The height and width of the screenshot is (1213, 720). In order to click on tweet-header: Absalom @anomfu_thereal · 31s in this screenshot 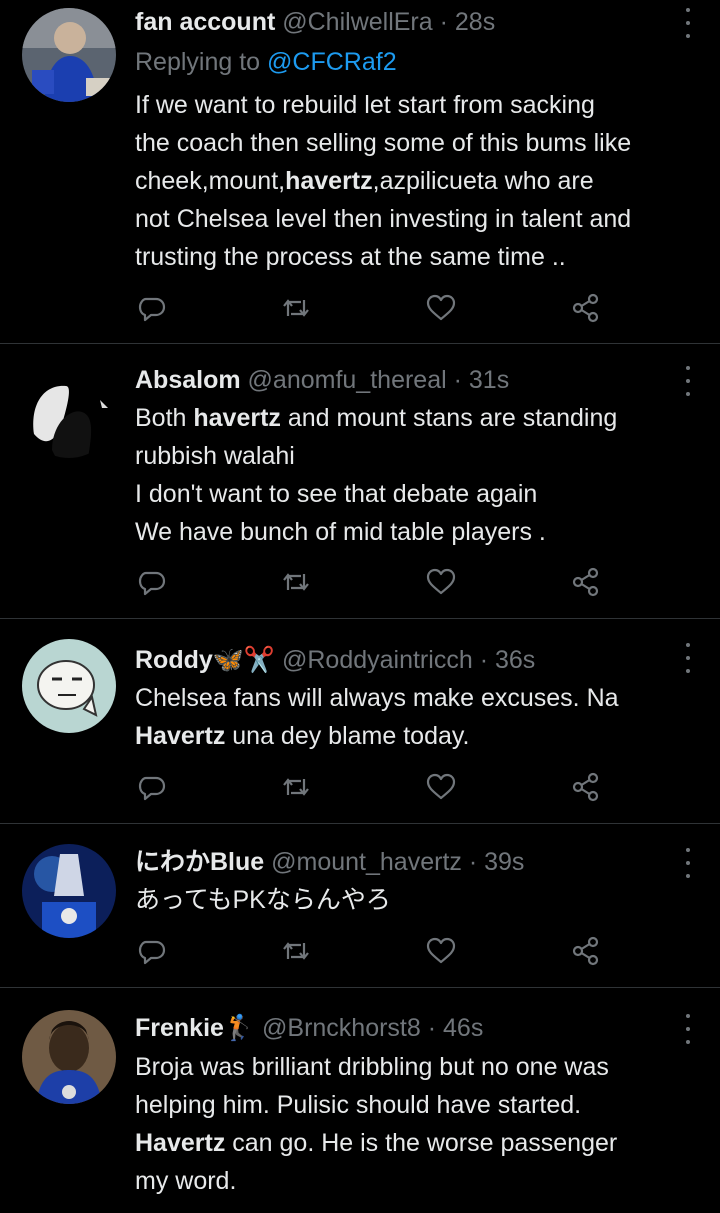, I will do `click(407, 380)`.